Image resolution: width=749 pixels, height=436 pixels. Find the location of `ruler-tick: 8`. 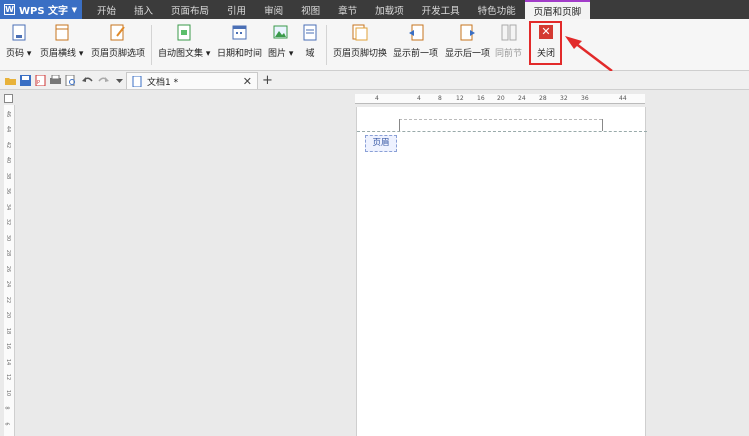

ruler-tick: 8 is located at coordinates (440, 98).